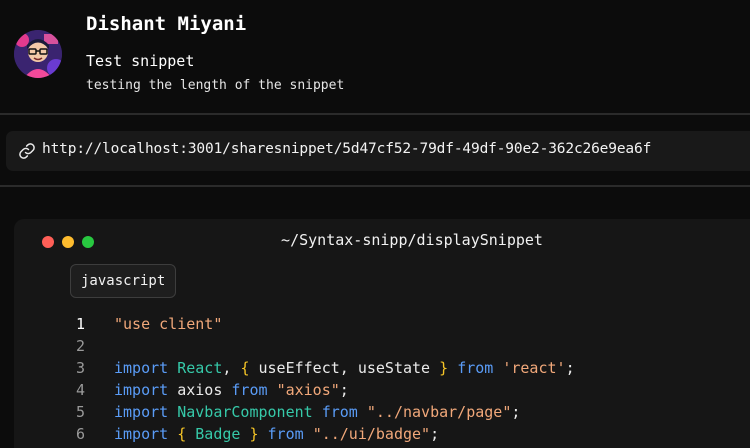 This screenshot has height=448, width=750. What do you see at coordinates (166, 24) in the screenshot?
I see `author-name: Dishant Miyani` at bounding box center [166, 24].